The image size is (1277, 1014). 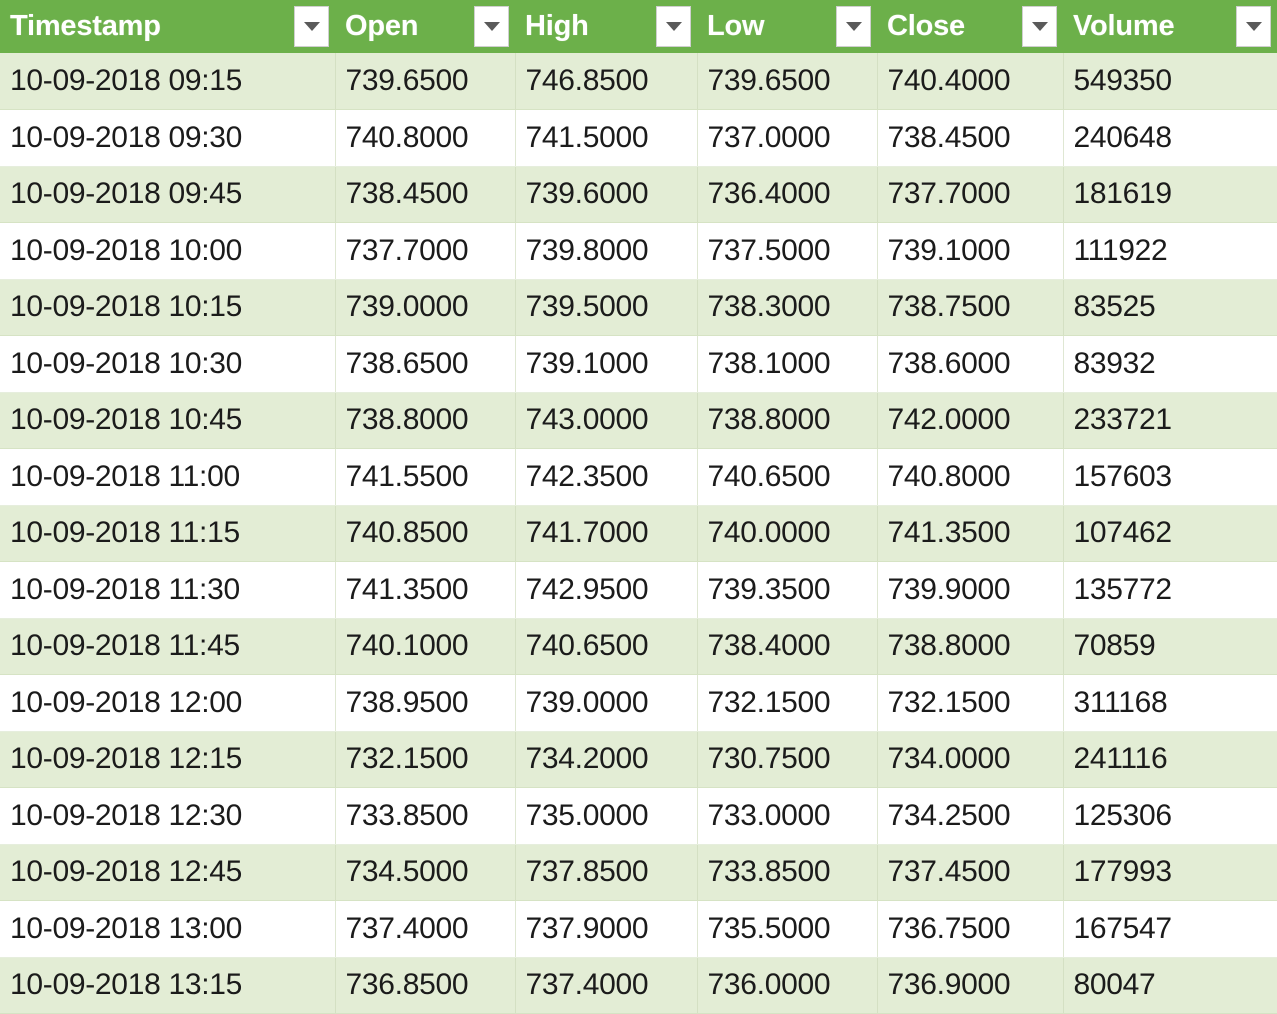 I want to click on filter-dropdown-button-close, so click(x=1039, y=26).